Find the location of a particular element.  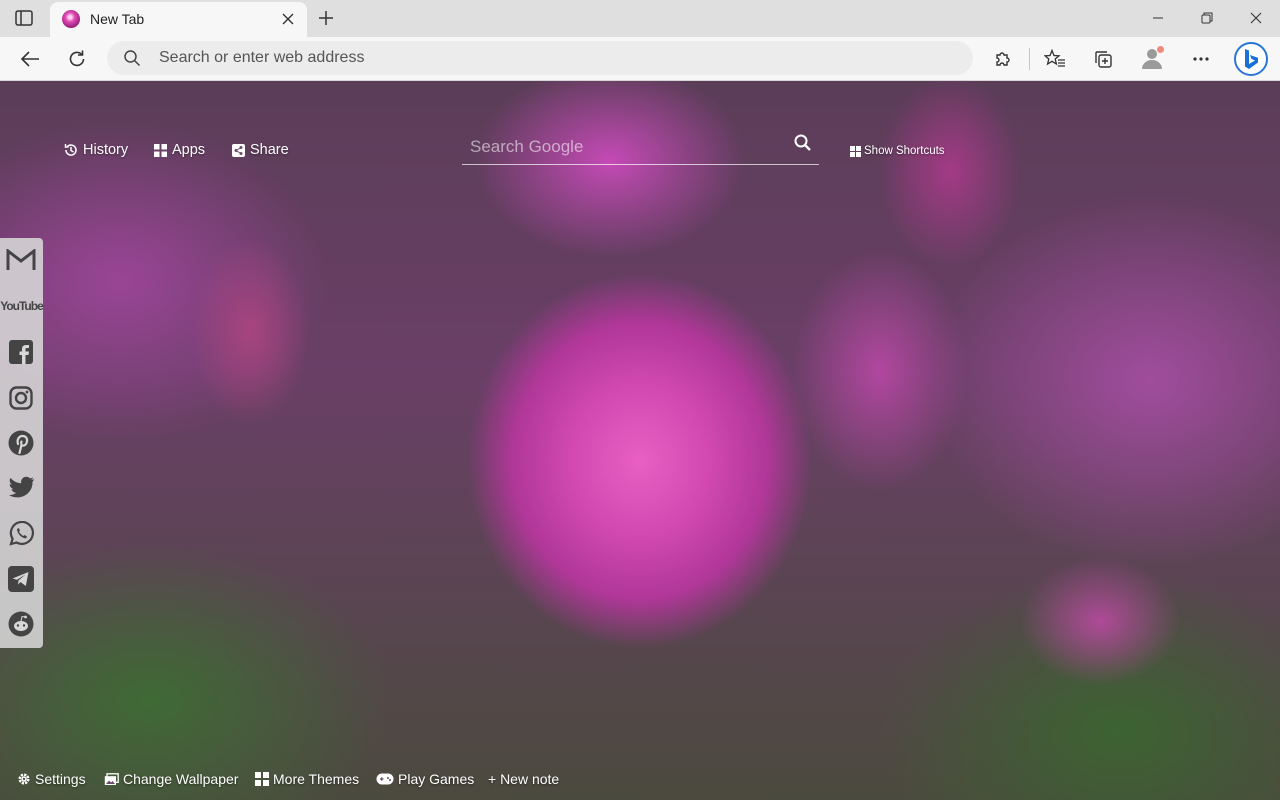

close-tab-icon is located at coordinates (288, 19).